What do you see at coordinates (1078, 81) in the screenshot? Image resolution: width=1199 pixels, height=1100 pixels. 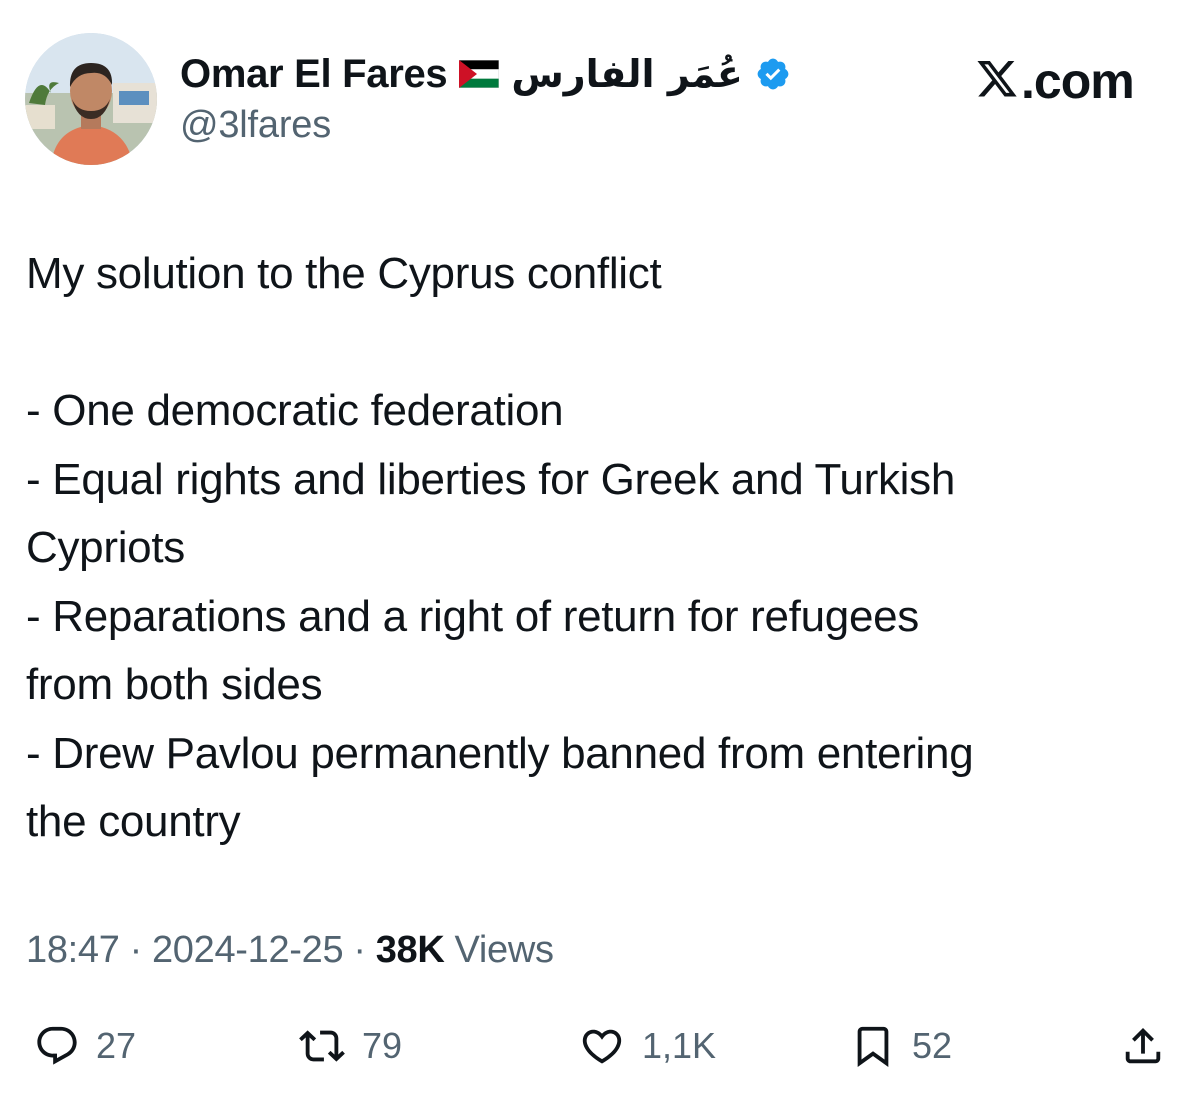 I see `brand-domain-text: .com` at bounding box center [1078, 81].